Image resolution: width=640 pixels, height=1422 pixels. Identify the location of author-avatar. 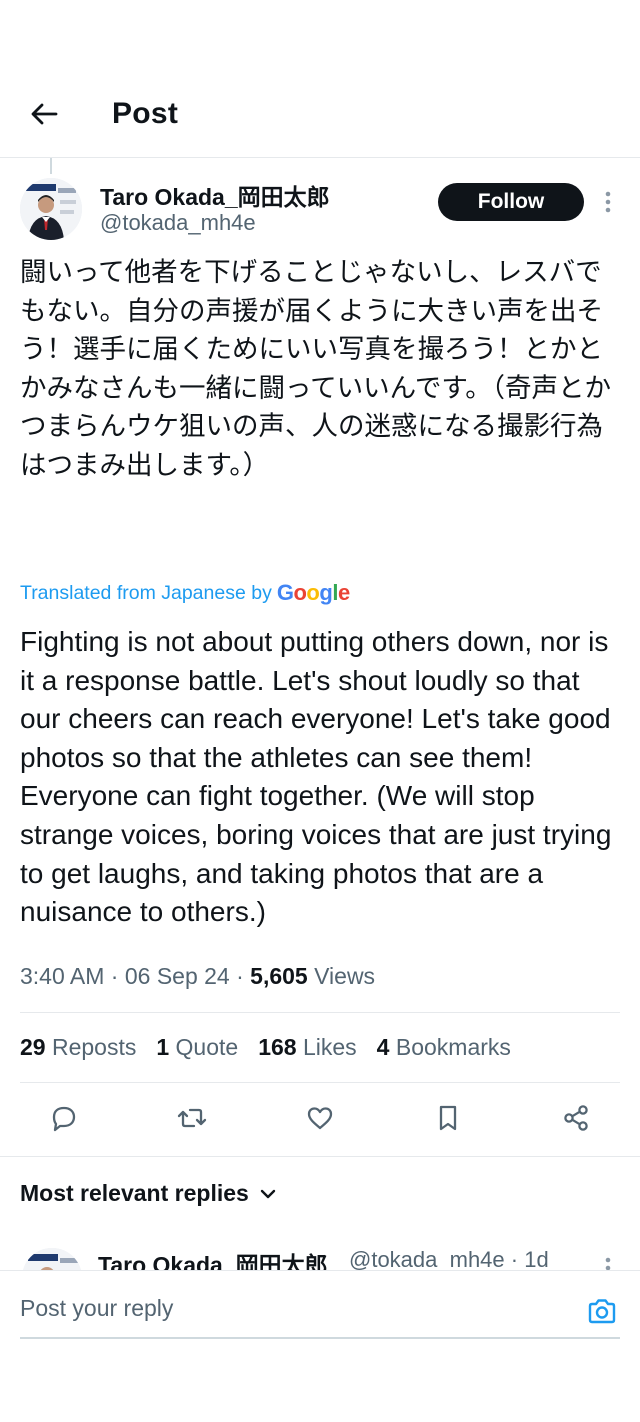
(51, 209).